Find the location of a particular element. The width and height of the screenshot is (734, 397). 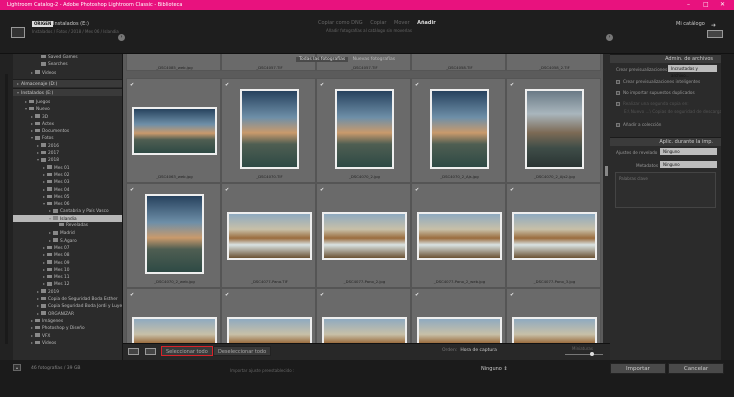

folder-row: ▸ 2017 is located at coordinates (67, 152).